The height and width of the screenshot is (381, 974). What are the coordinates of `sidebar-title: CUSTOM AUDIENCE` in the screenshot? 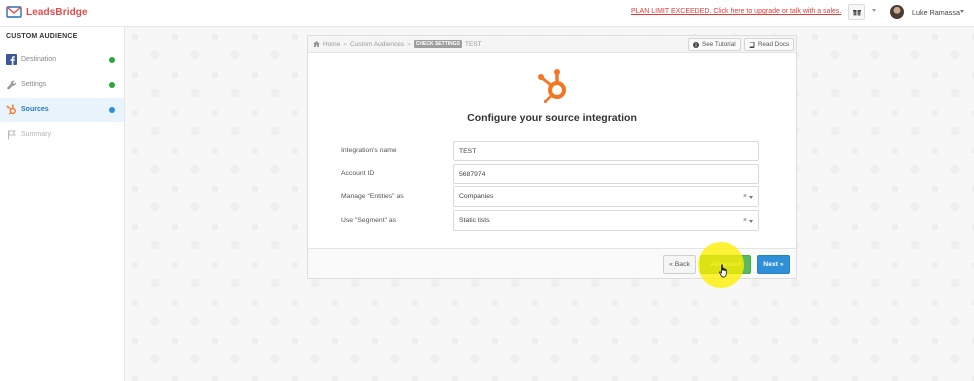 It's located at (42, 36).